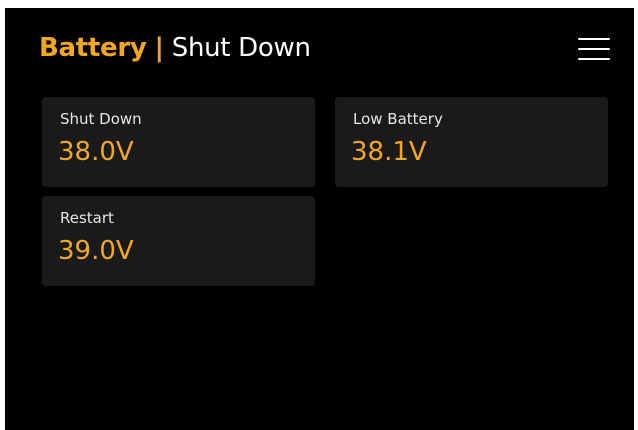 The image size is (638, 430). I want to click on card-label: Restart, so click(87, 218).